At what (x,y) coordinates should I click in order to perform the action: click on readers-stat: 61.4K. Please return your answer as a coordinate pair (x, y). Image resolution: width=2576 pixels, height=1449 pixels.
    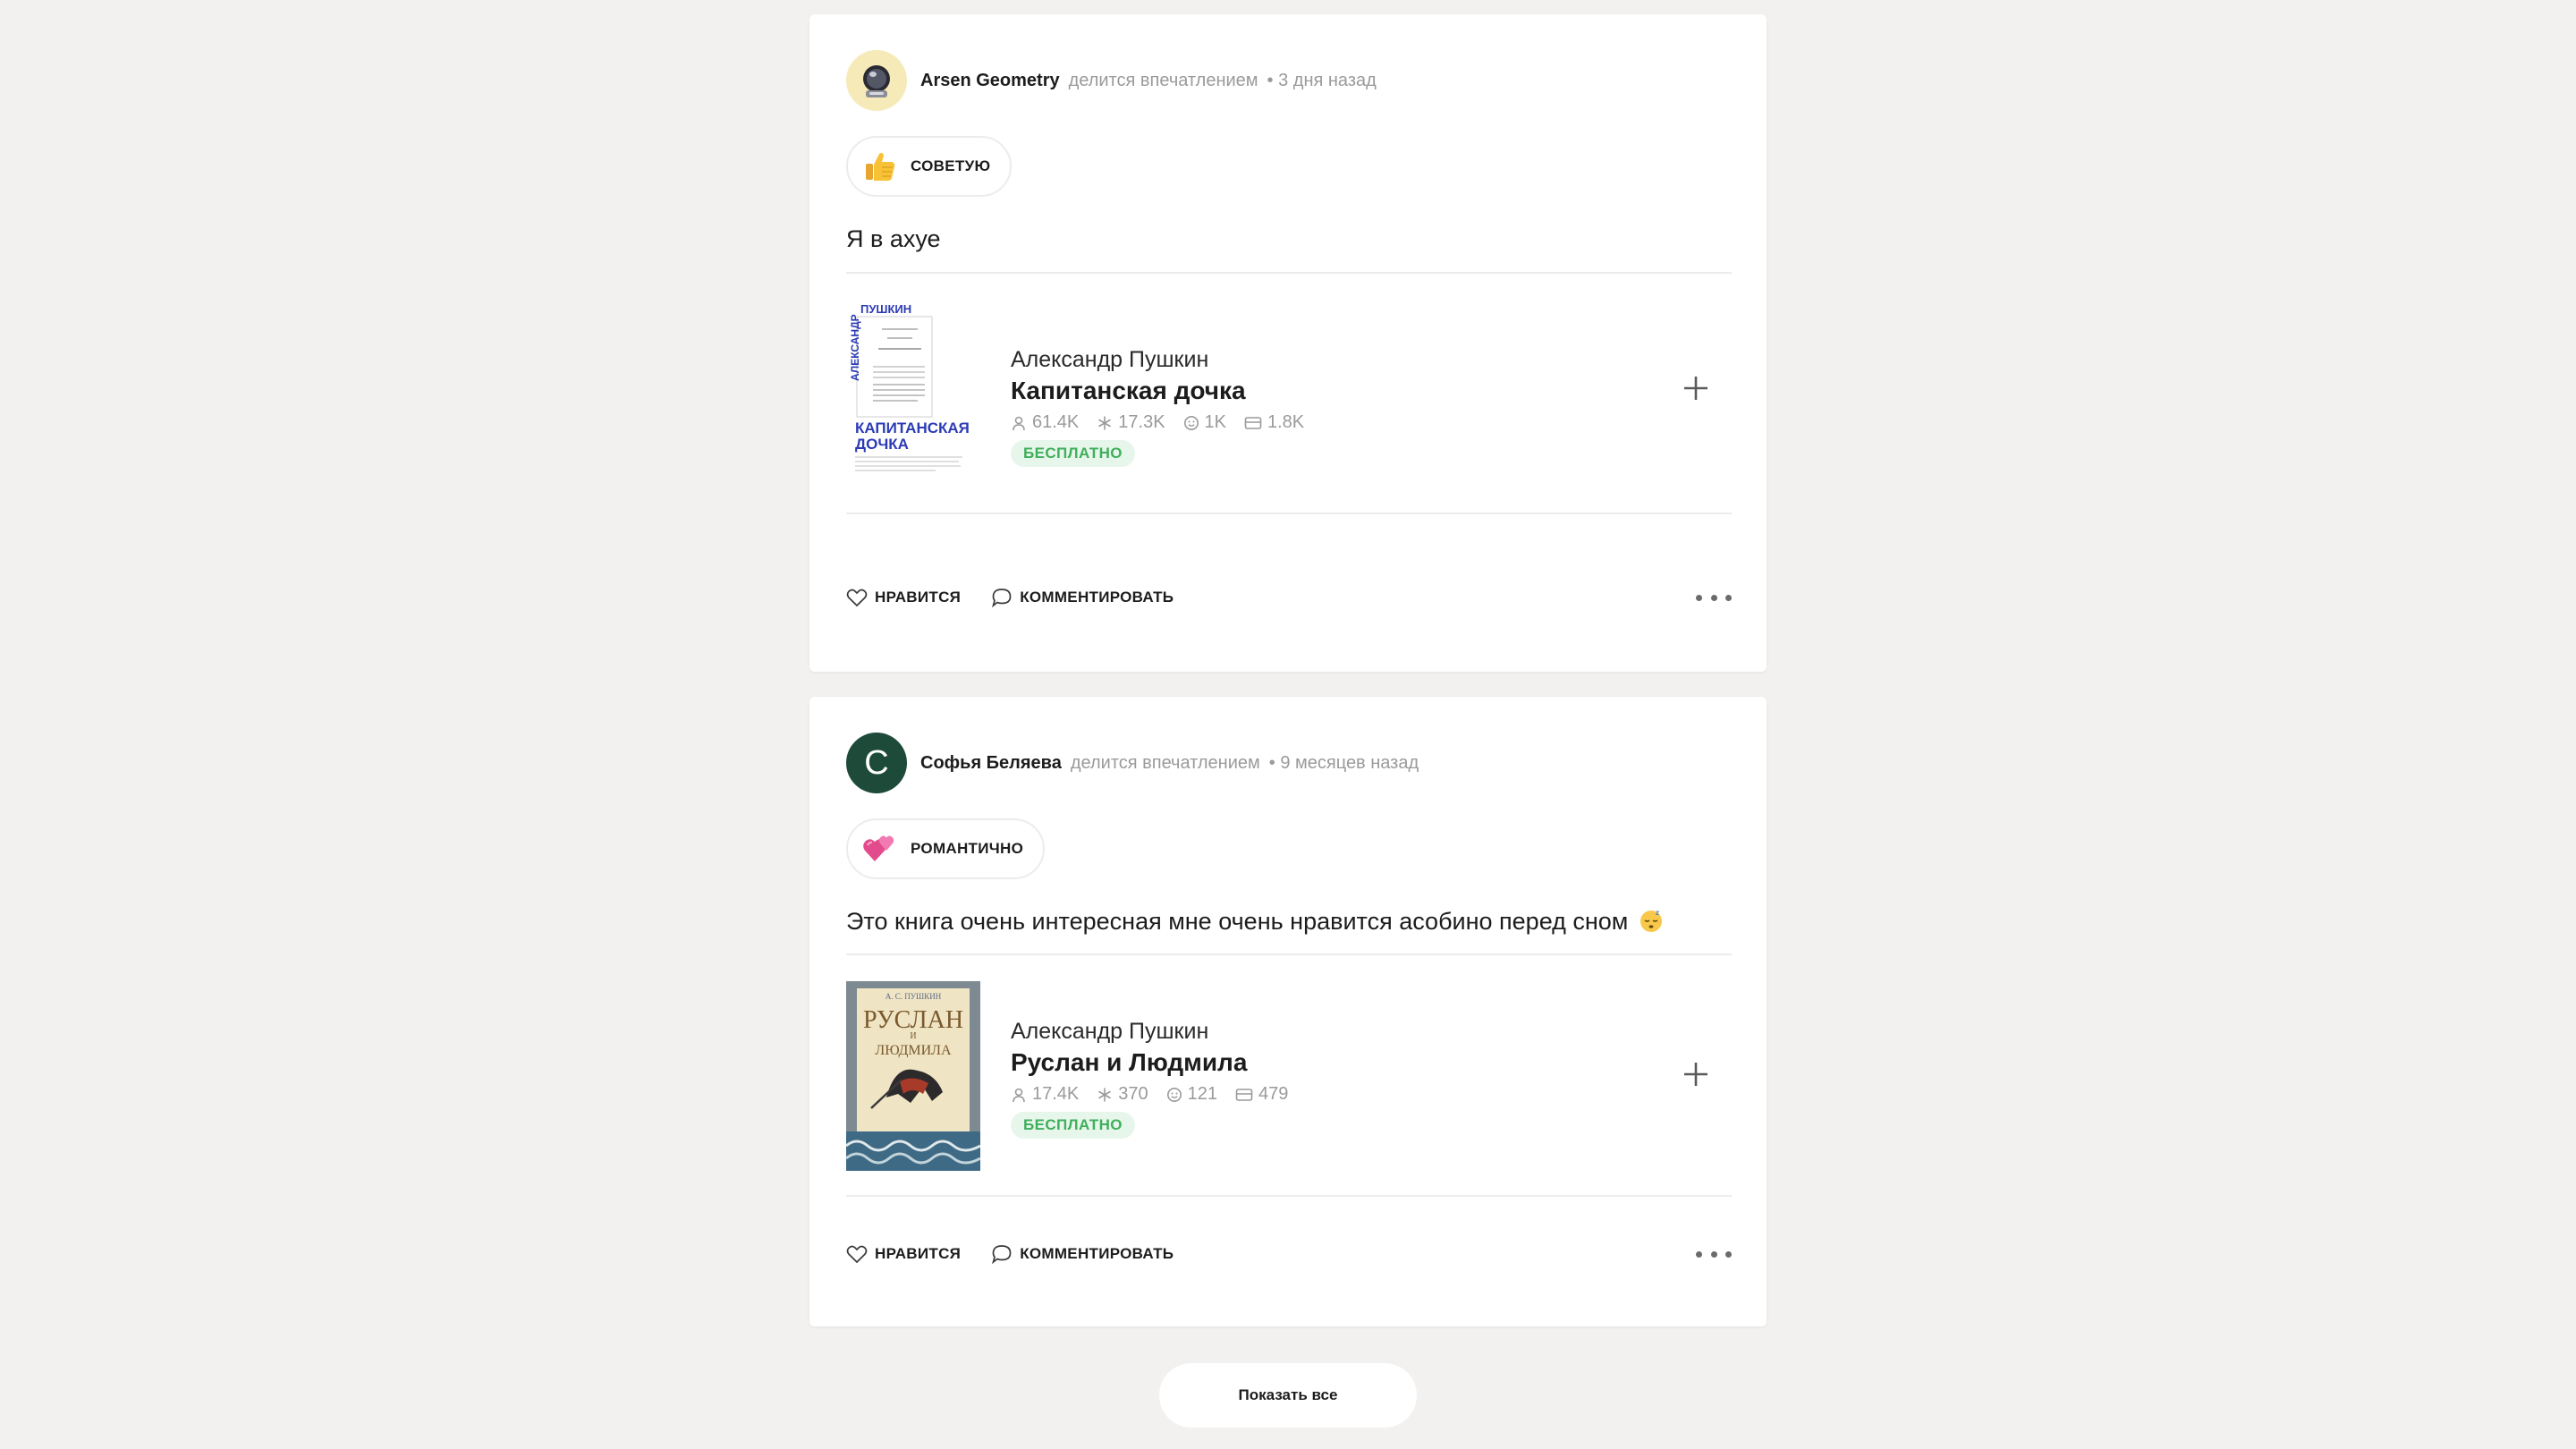
    Looking at the image, I should click on (1045, 422).